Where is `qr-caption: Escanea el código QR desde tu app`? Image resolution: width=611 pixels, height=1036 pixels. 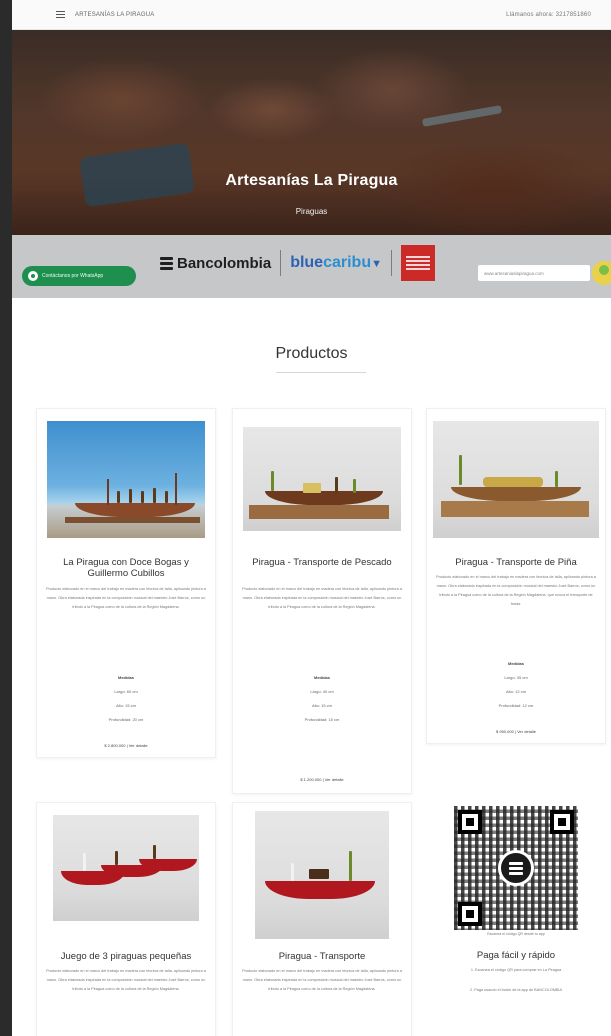 qr-caption: Escanea el código QR desde tu app is located at coordinates (516, 934).